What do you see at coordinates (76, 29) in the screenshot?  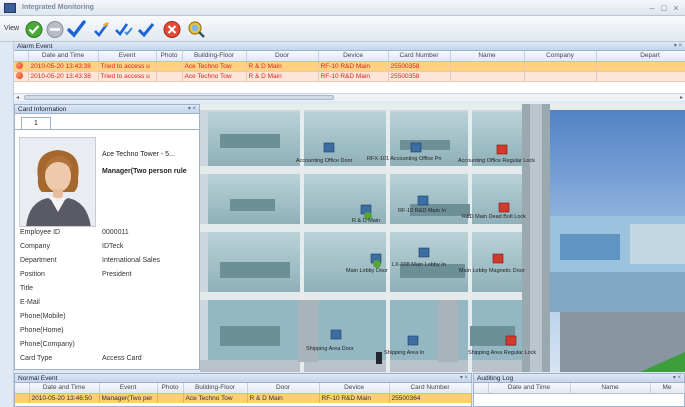 I see `check-blue-icon` at bounding box center [76, 29].